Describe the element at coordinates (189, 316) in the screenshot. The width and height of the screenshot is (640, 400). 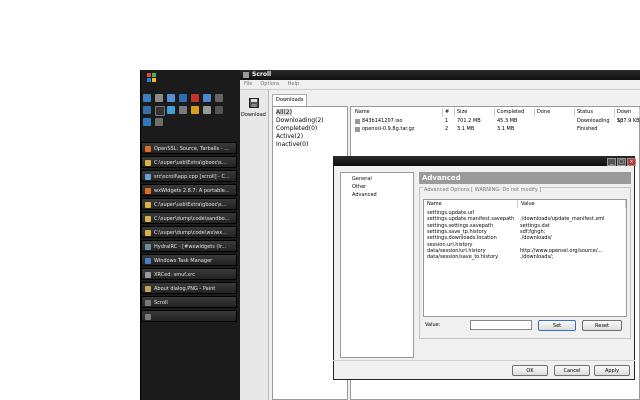
I see `taskbar-task-button` at that location.